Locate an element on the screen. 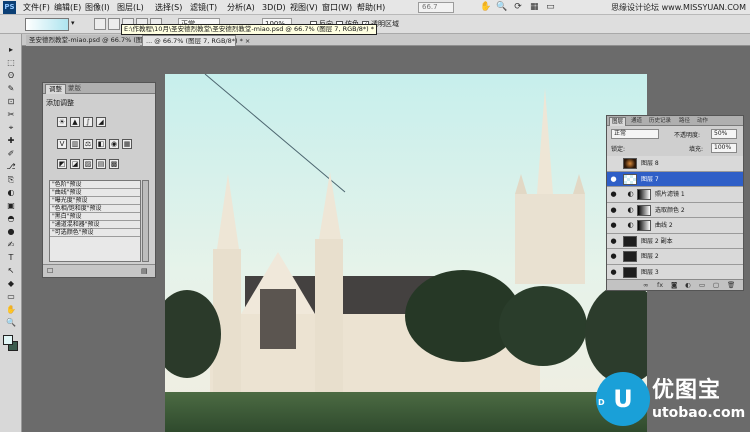 The width and height of the screenshot is (750, 432). linear-gradient-button is located at coordinates (100, 24).